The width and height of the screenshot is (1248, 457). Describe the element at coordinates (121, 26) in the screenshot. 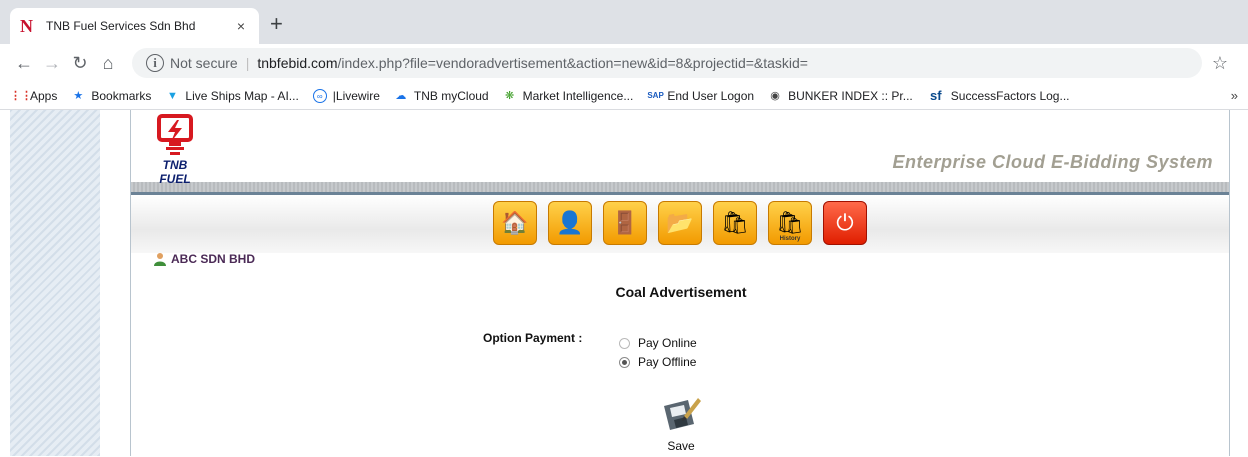

I see `tab-title: TNB Fuel Services Sdn Bhd` at that location.